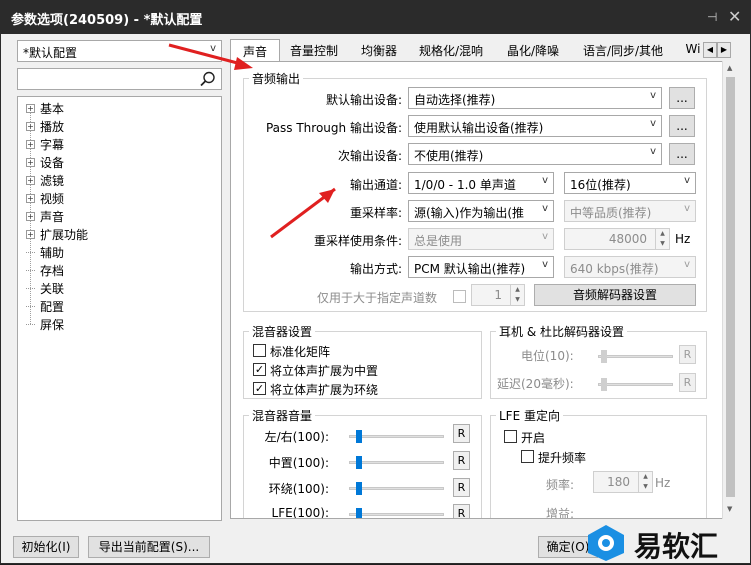 The image size is (751, 565). Describe the element at coordinates (527, 456) in the screenshot. I see `boost-frequency-checkbox` at that location.